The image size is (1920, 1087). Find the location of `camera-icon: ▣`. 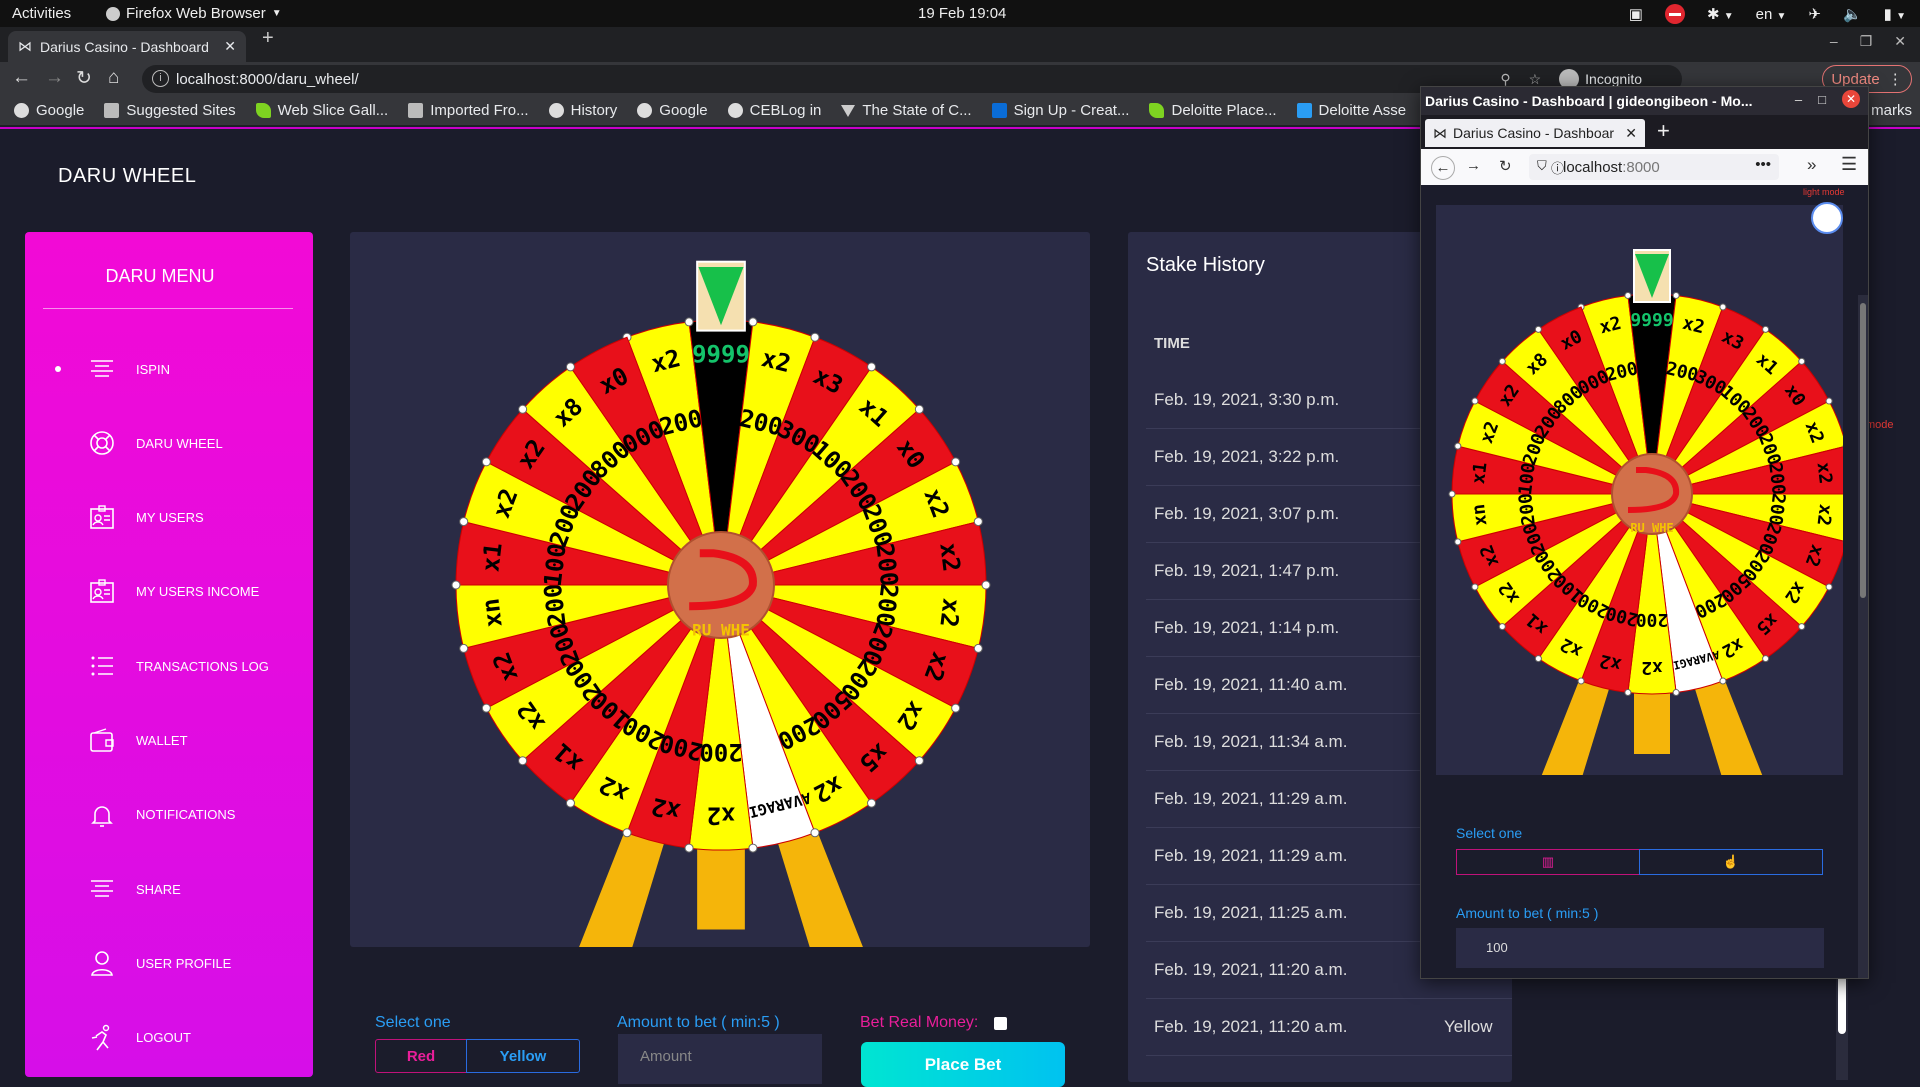

camera-icon: ▣ is located at coordinates (1635, 14).